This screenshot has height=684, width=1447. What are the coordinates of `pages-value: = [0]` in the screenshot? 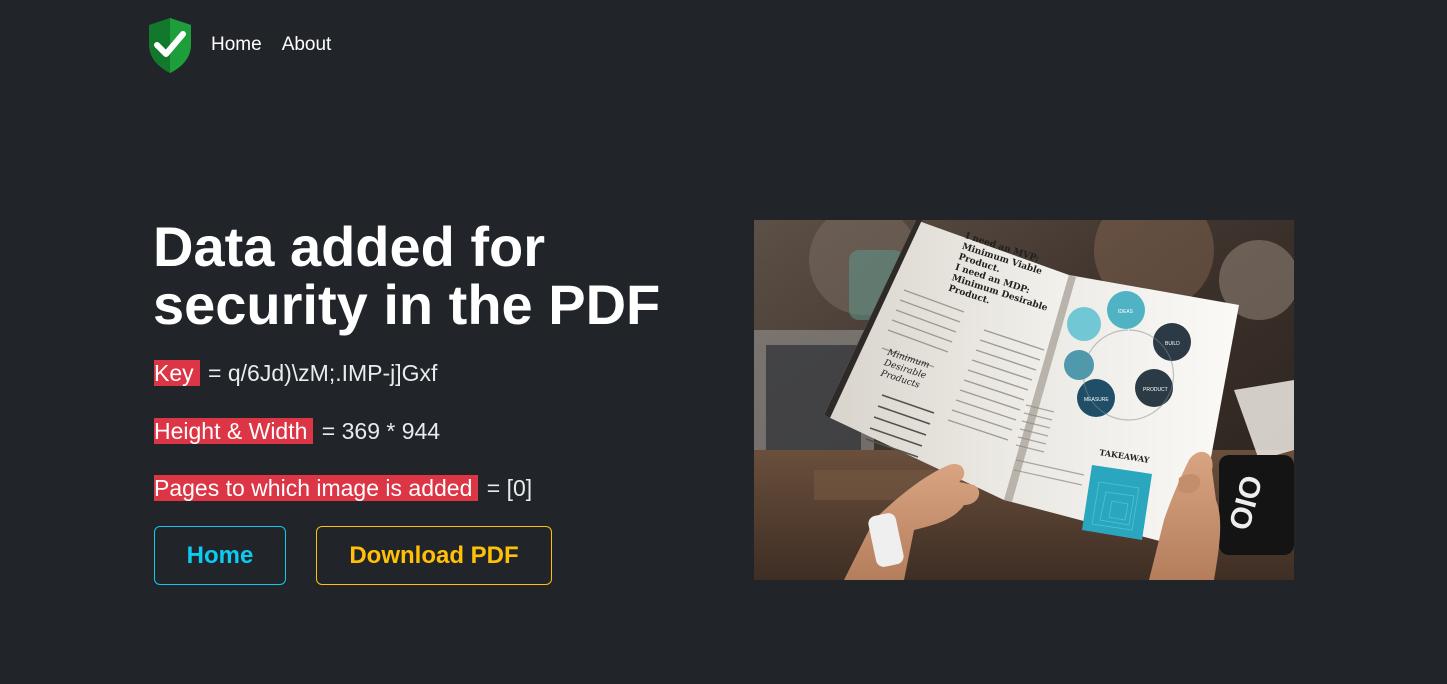 It's located at (509, 488).